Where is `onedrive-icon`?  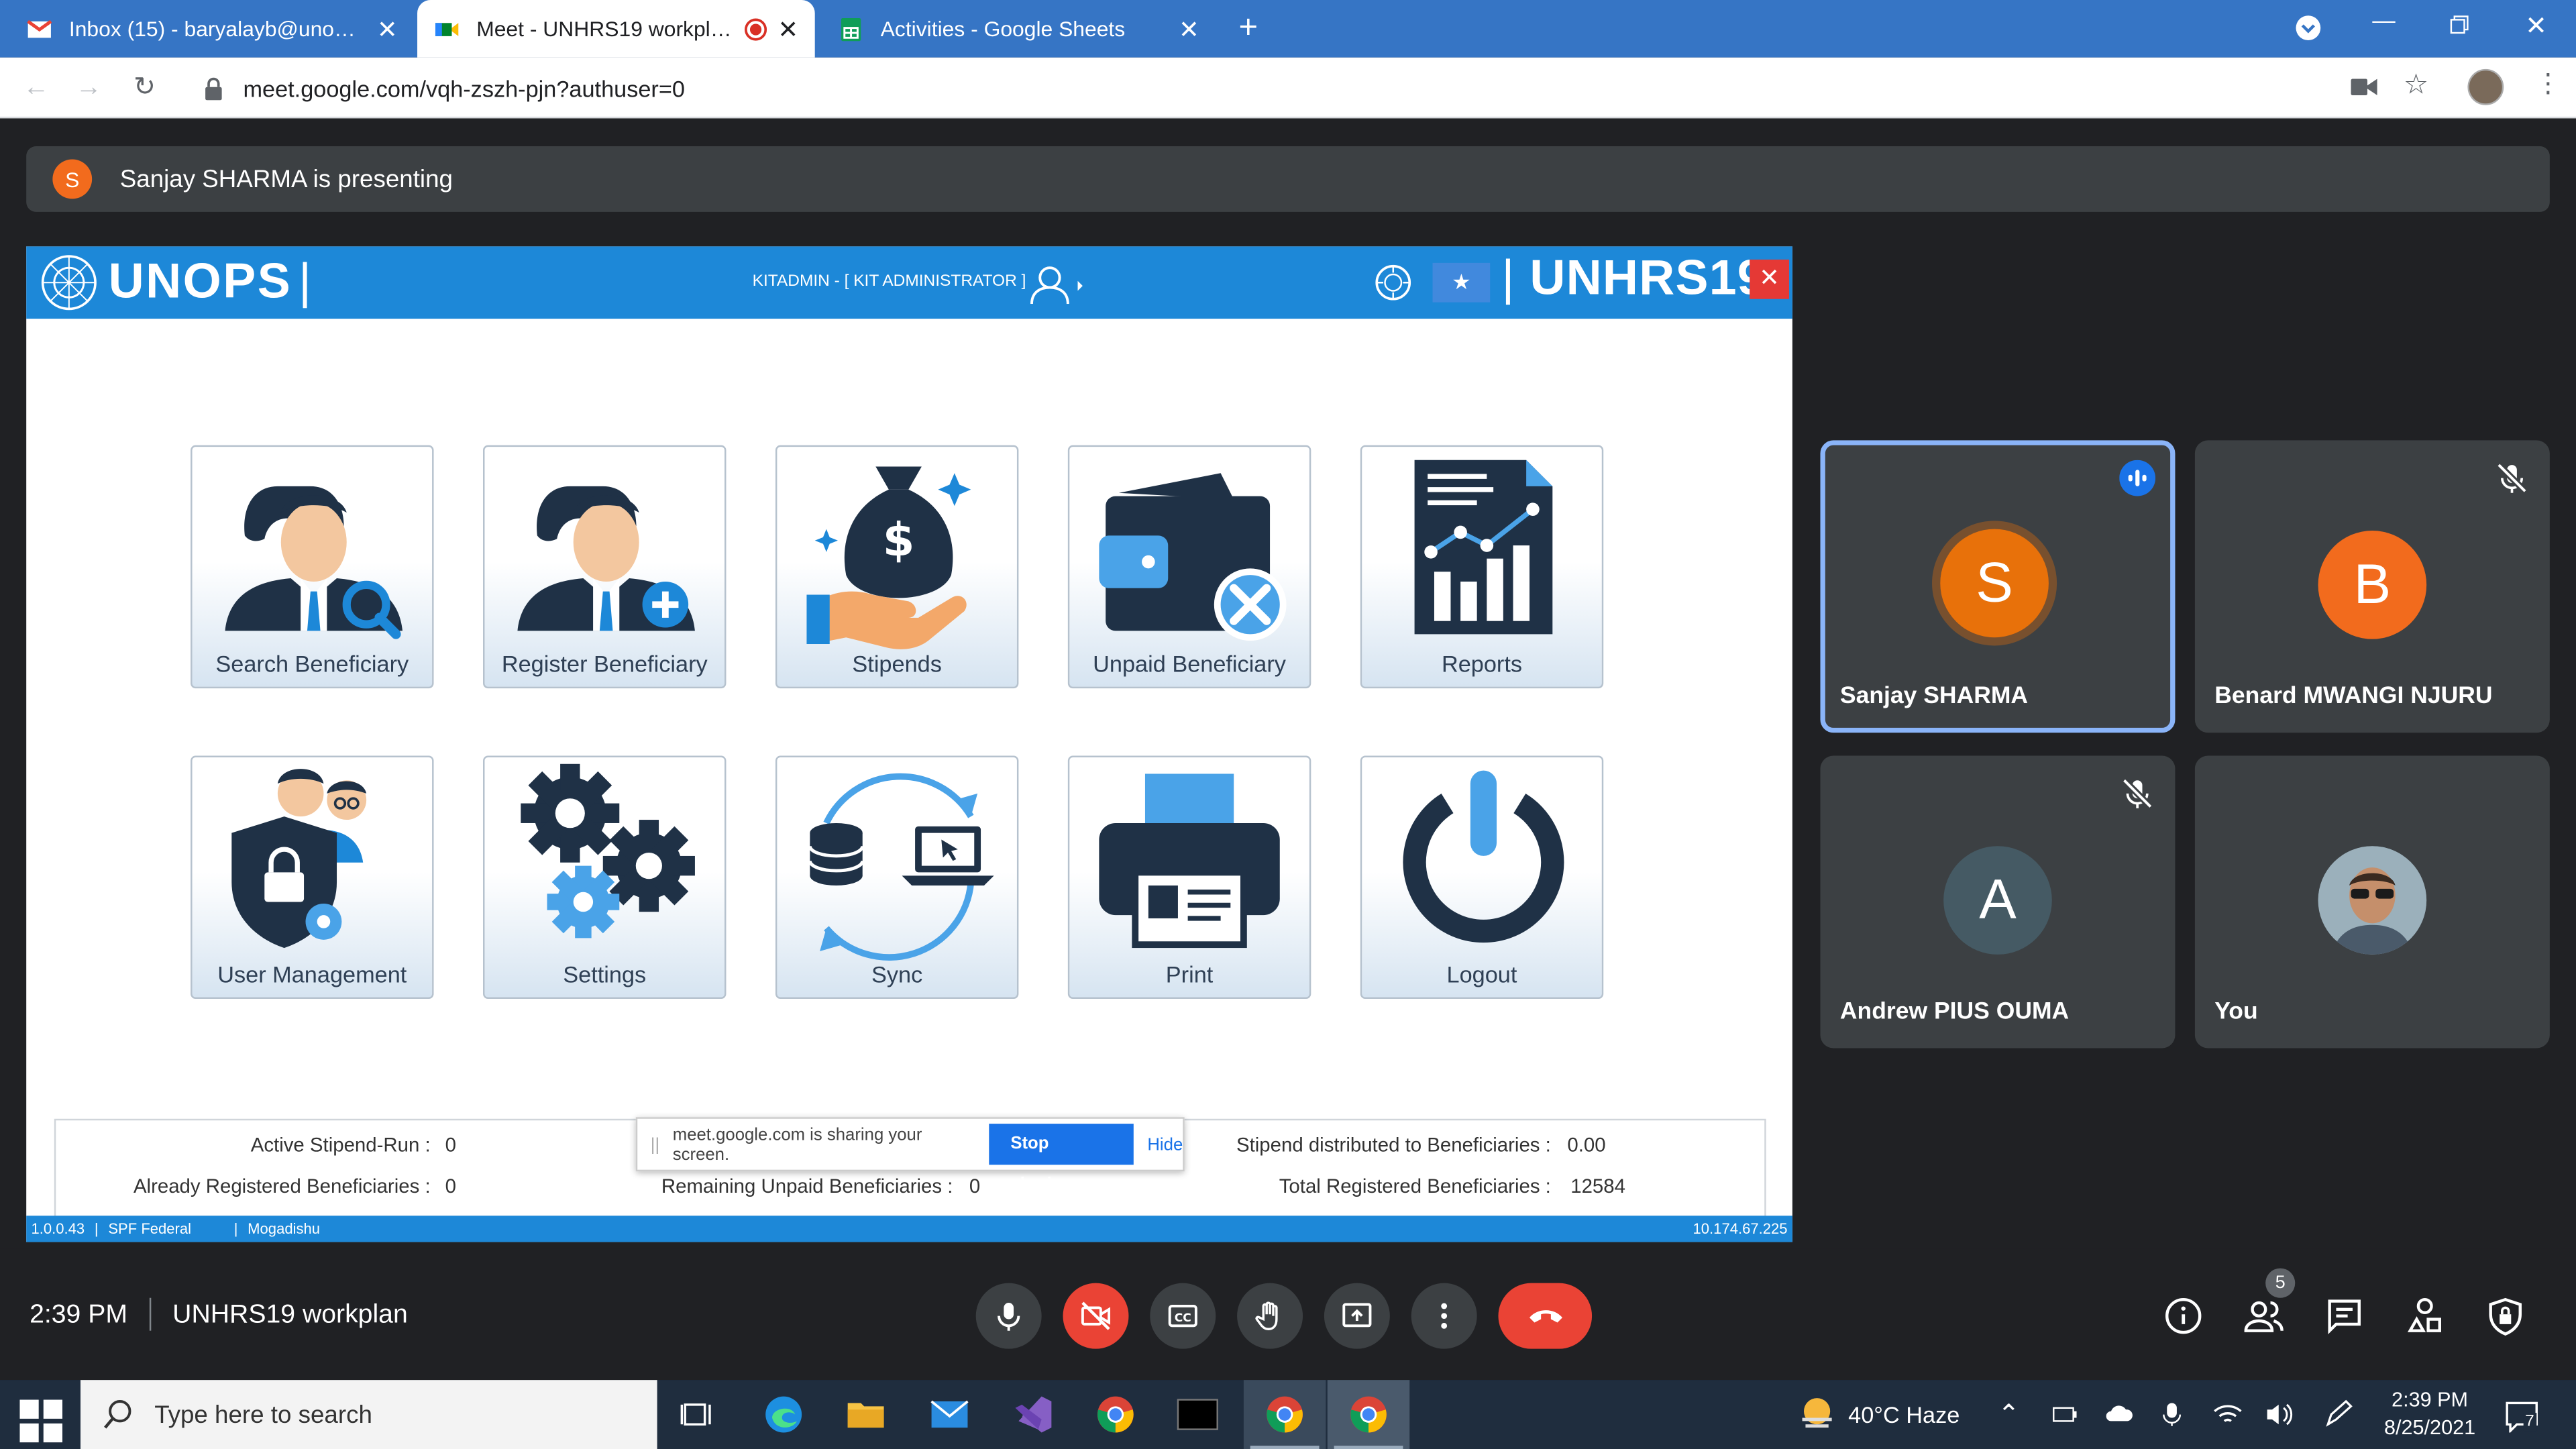 onedrive-icon is located at coordinates (2119, 1412).